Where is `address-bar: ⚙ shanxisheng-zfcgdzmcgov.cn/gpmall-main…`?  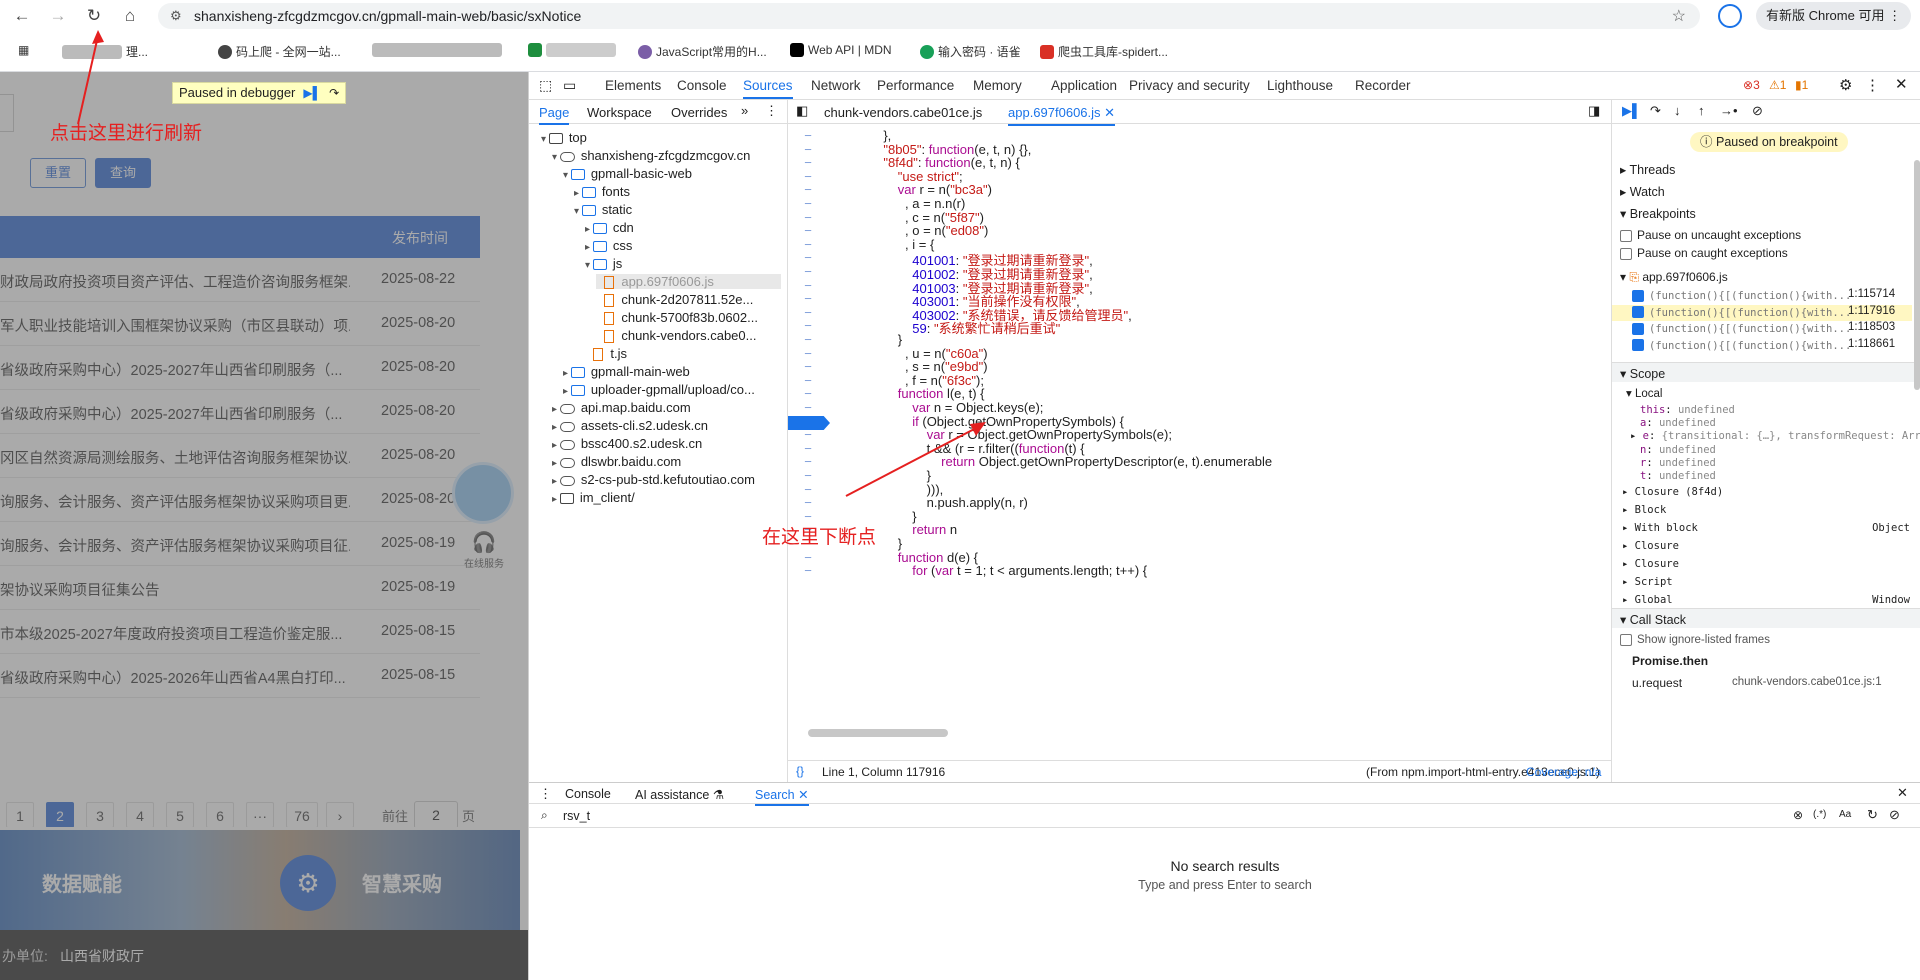
address-bar: ⚙ shanxisheng-zfcgdzmcgov.cn/gpmall-main… is located at coordinates (929, 16).